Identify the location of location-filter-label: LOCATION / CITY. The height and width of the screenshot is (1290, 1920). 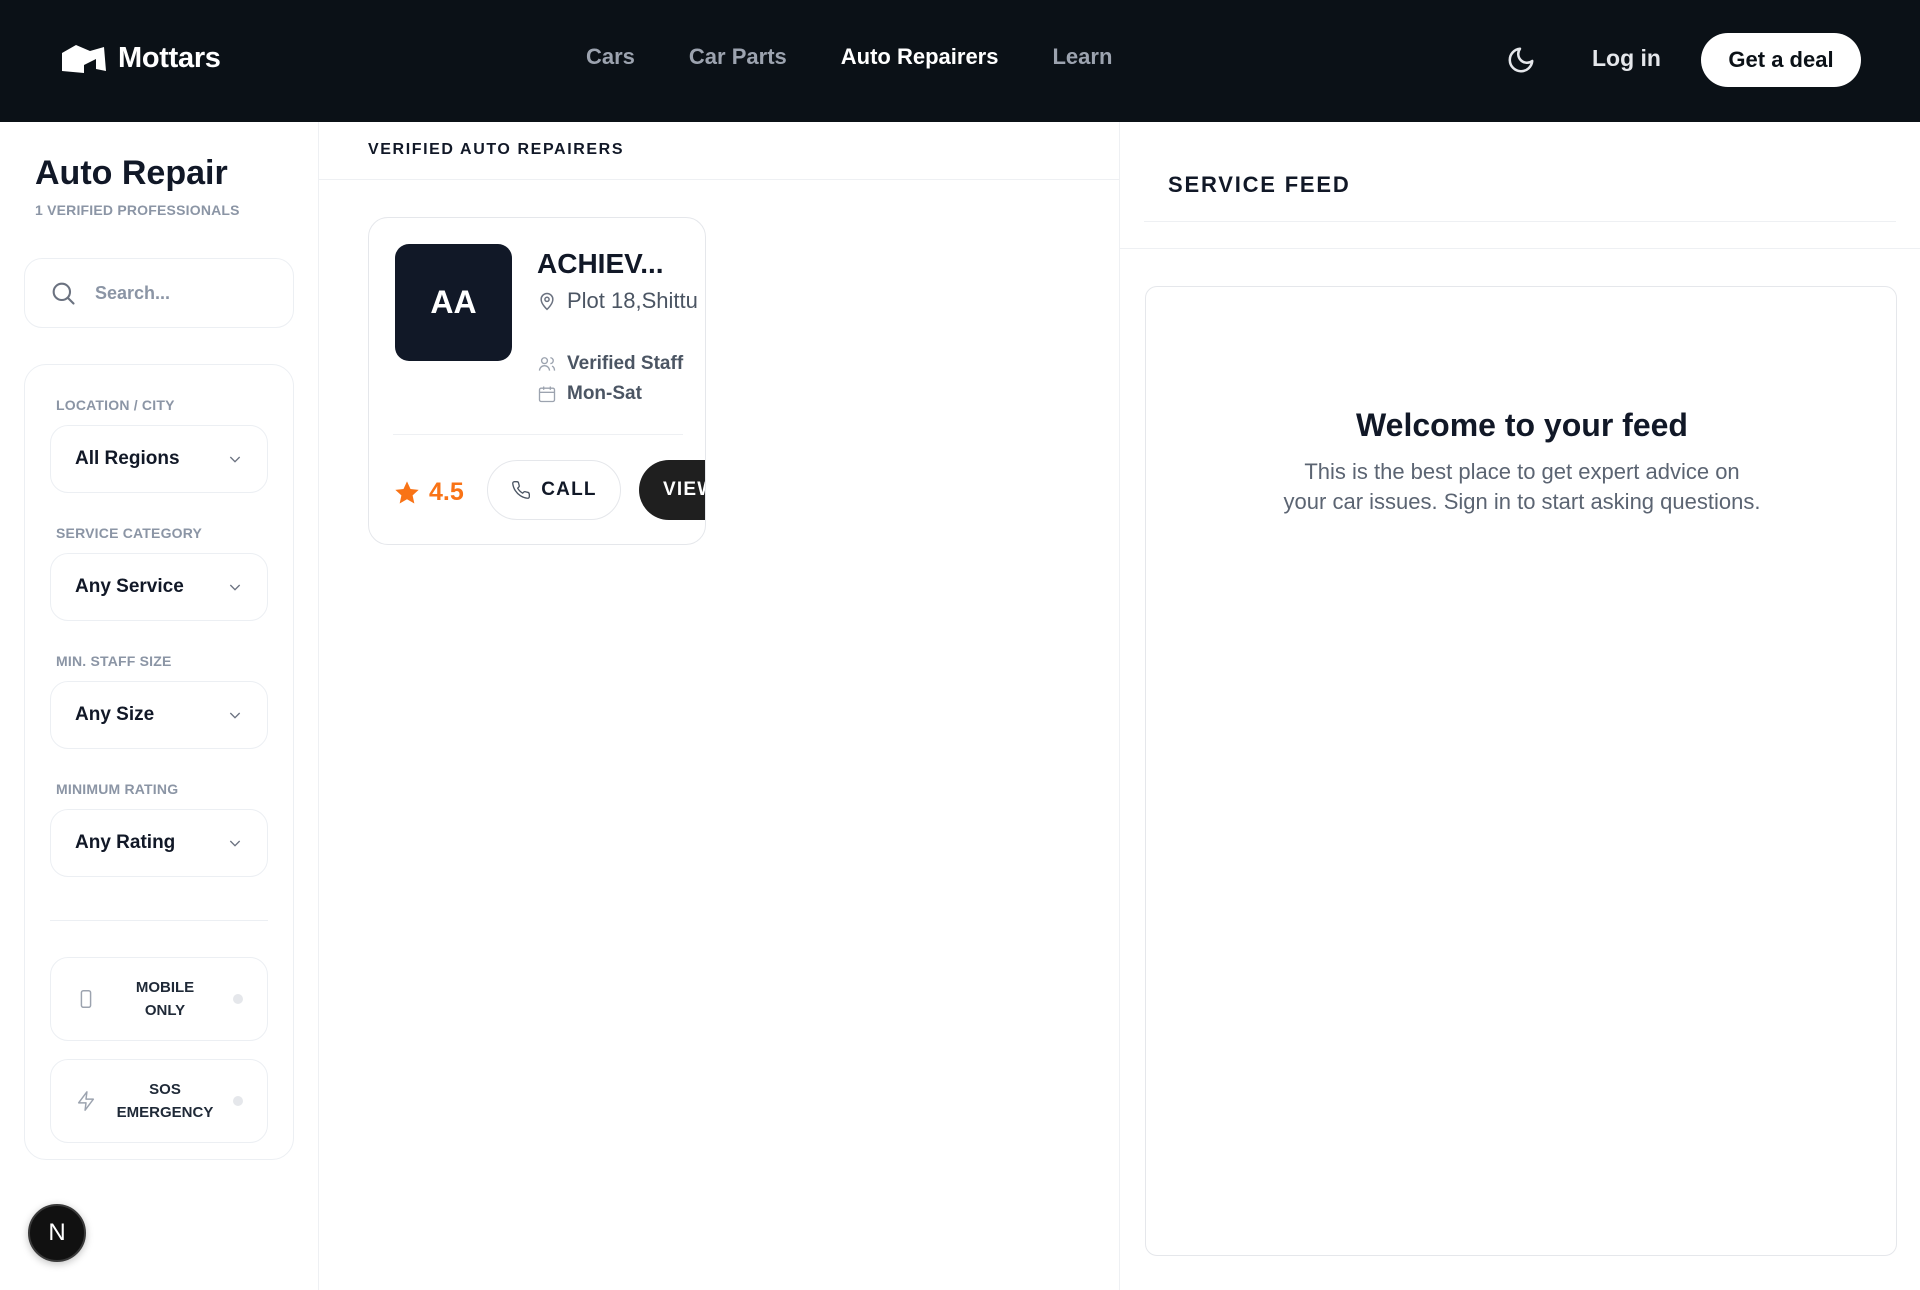
(115, 405).